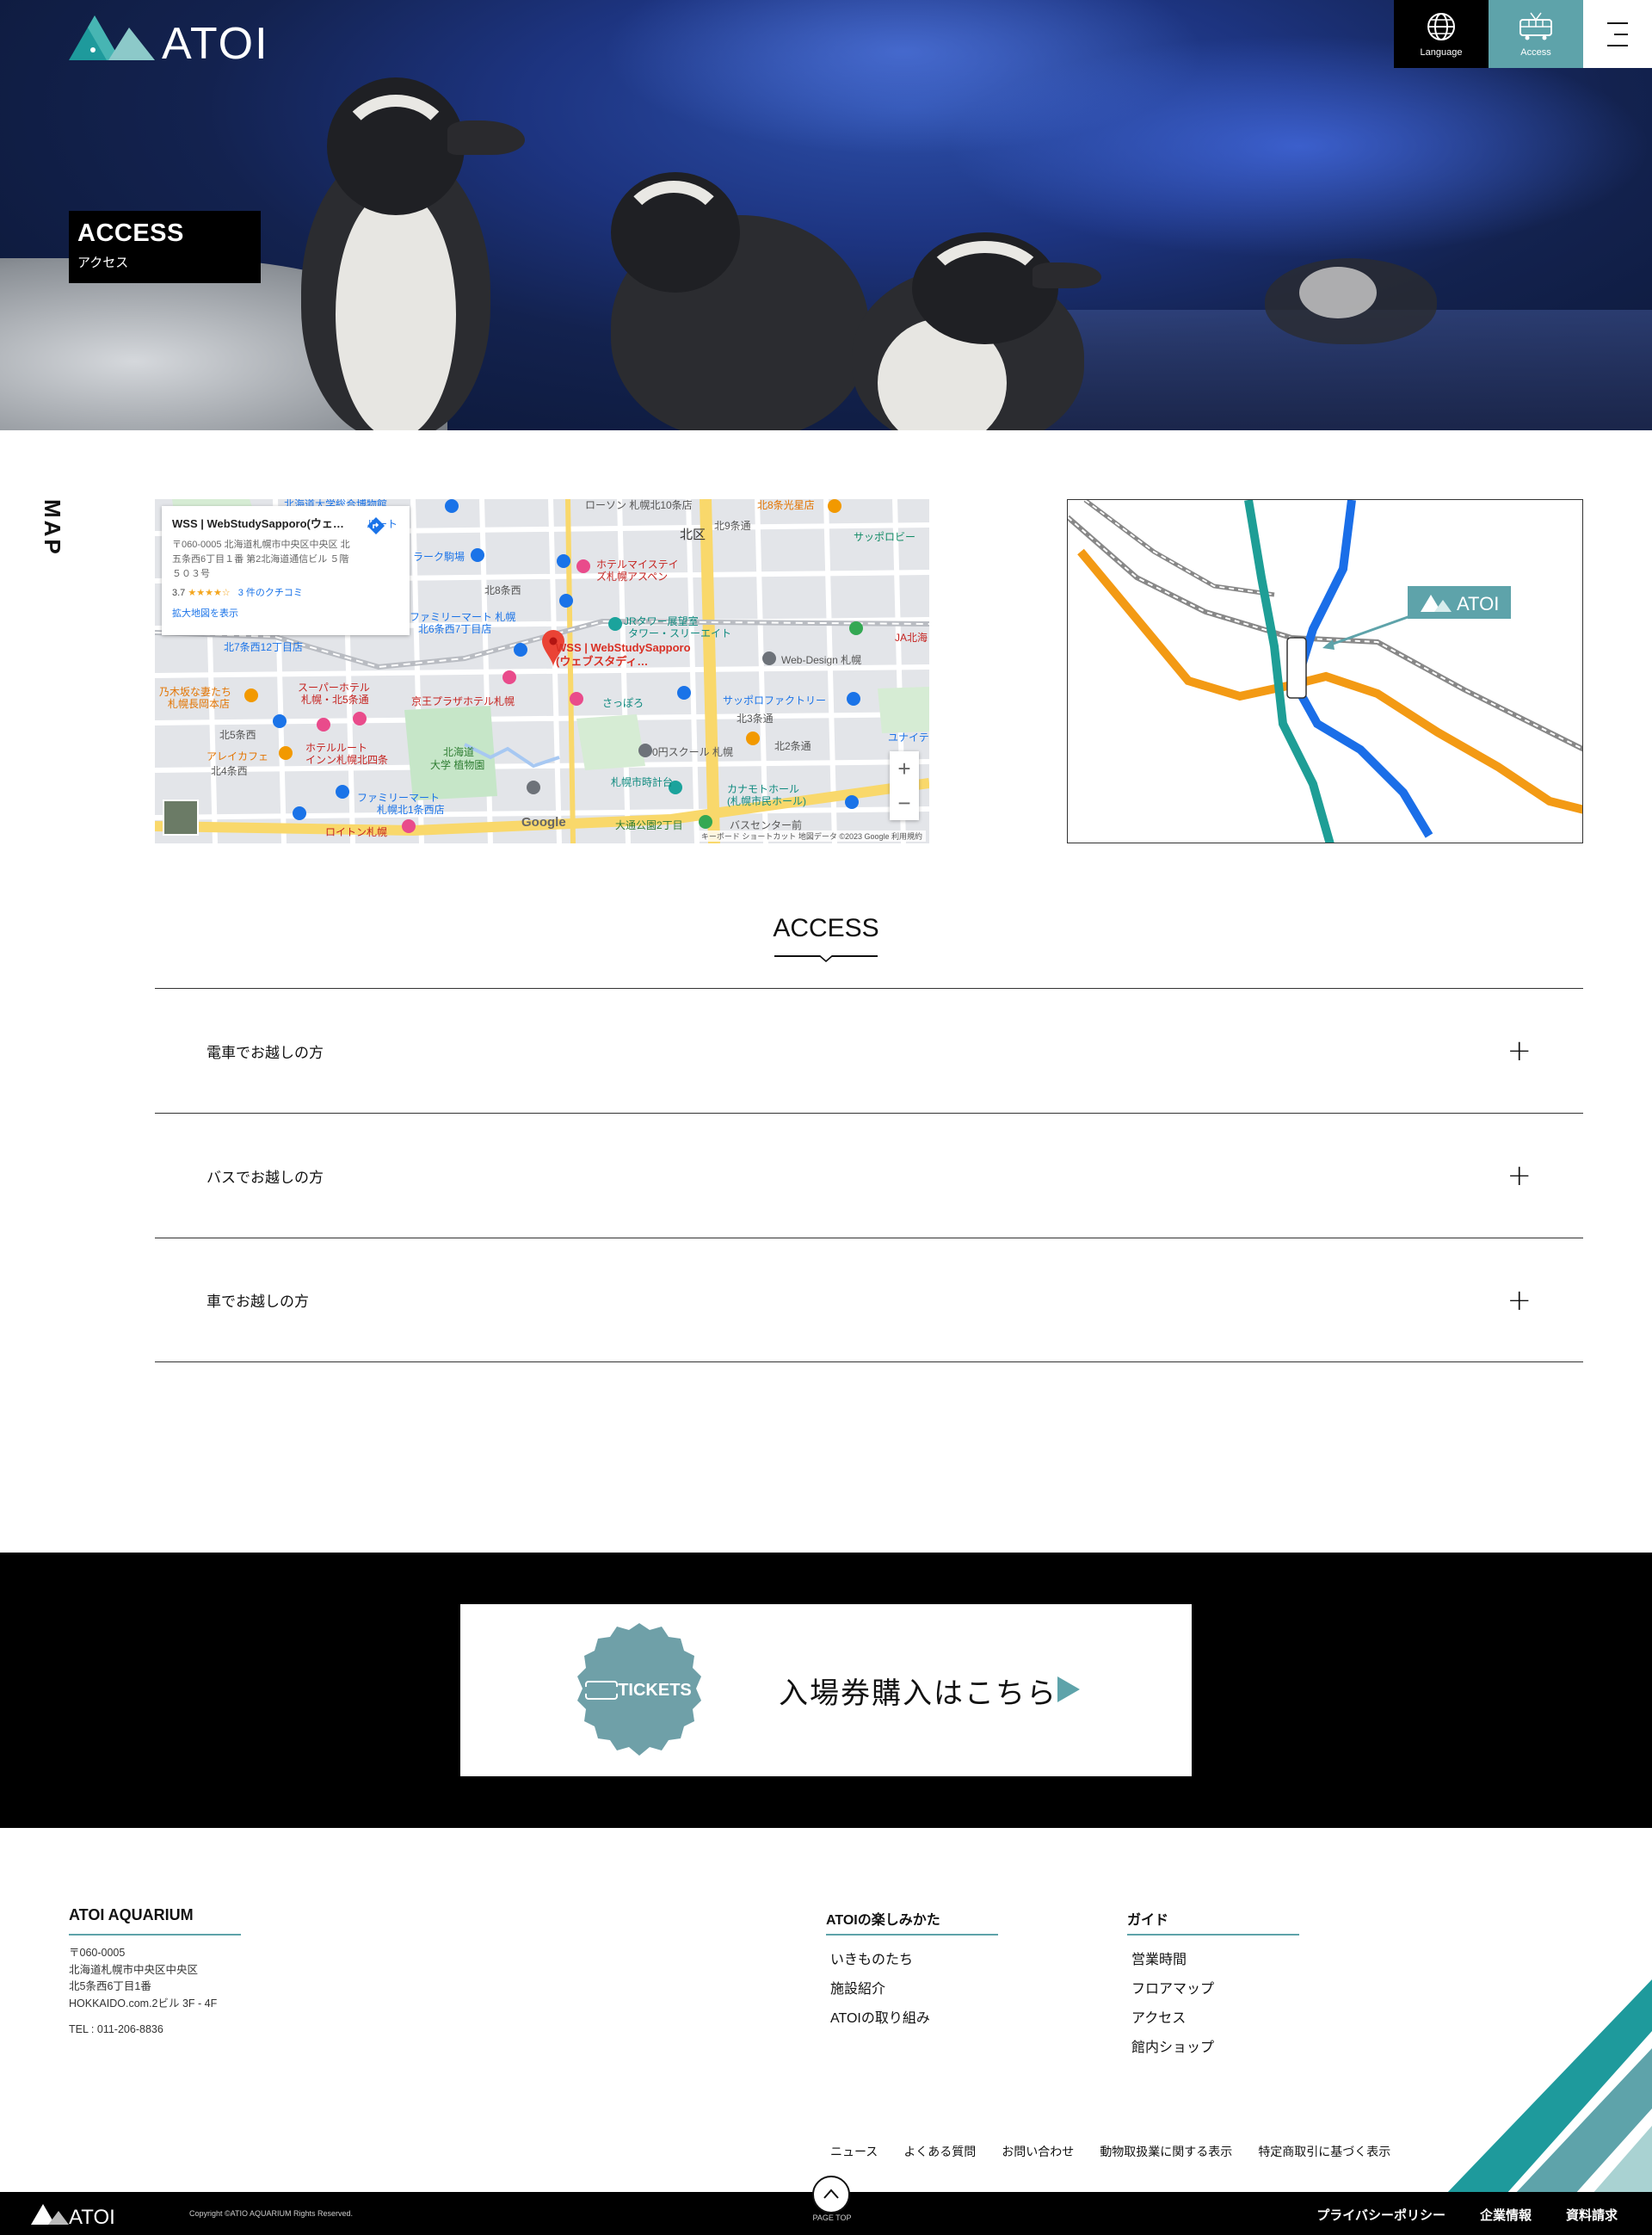 The width and height of the screenshot is (1652, 2235). I want to click on language-button: Language, so click(1441, 34).